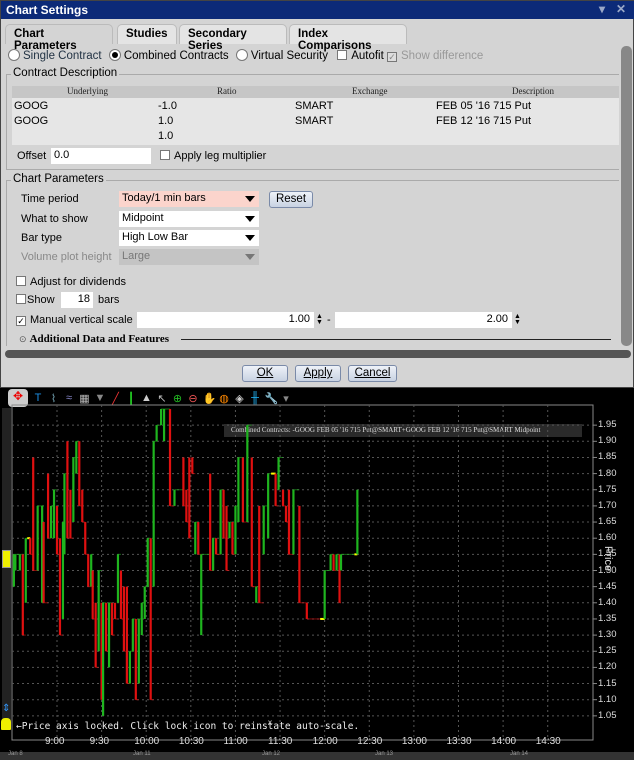  Describe the element at coordinates (270, 722) in the screenshot. I see `close-lock-message-icon: x` at that location.